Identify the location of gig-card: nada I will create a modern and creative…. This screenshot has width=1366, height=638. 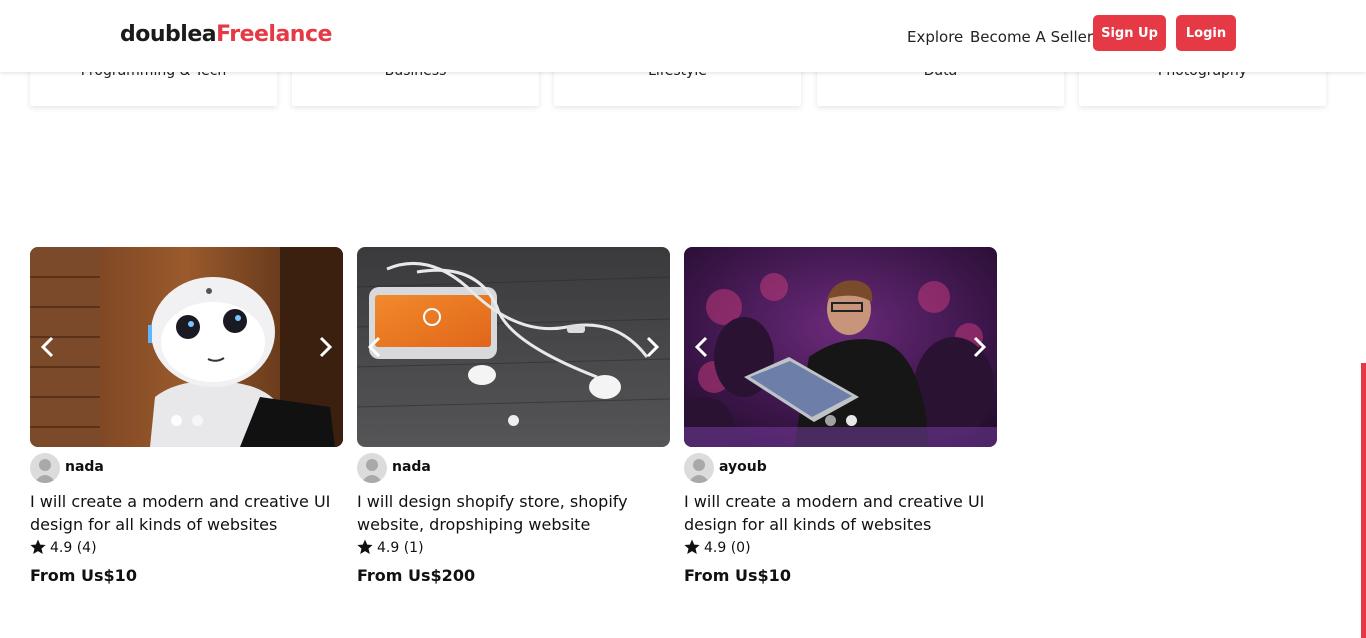
(186, 416).